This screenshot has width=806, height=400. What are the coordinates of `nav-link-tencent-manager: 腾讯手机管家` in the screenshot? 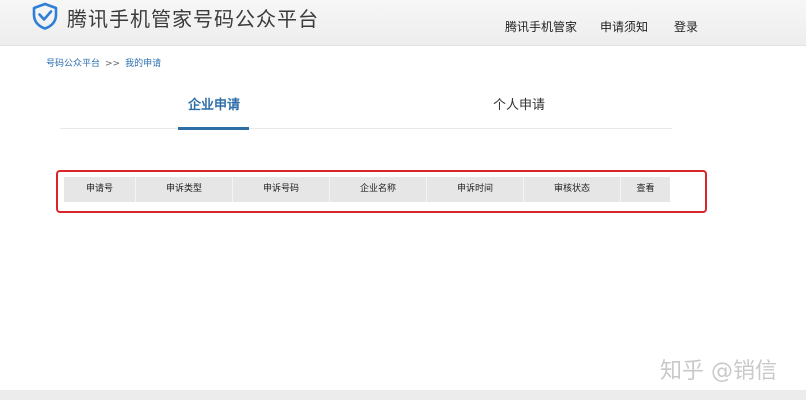 It's located at (541, 26).